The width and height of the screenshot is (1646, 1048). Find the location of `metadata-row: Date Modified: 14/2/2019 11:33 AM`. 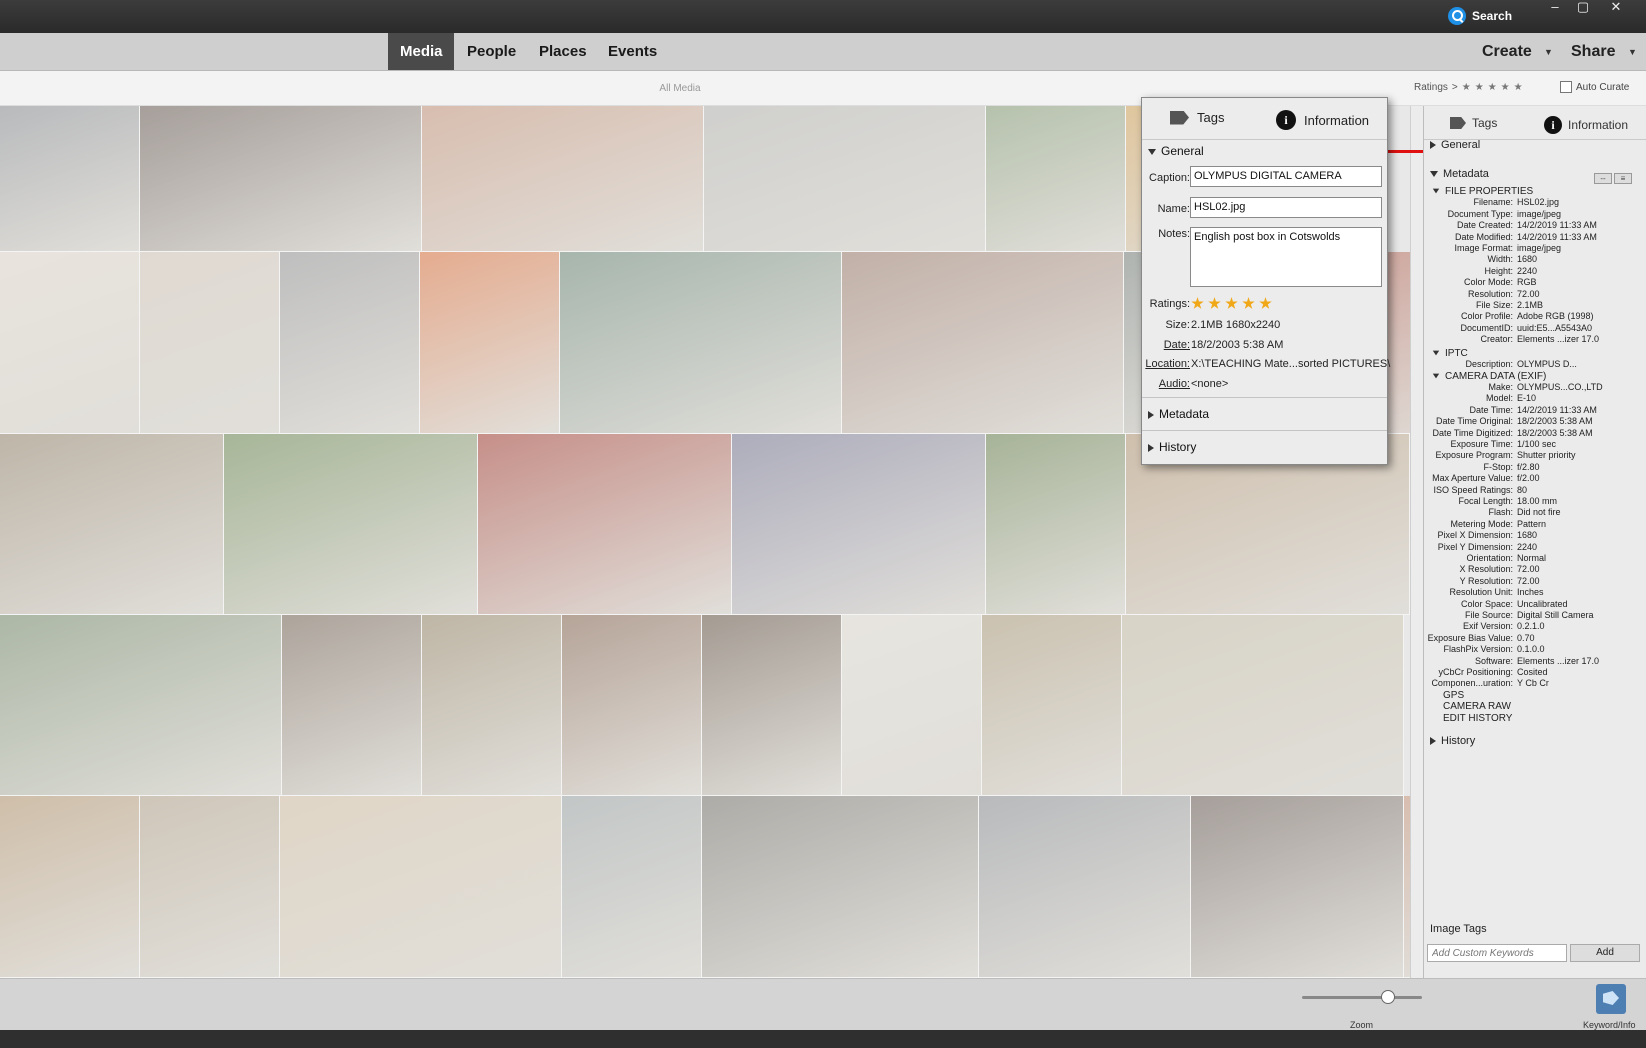

metadata-row: Date Modified: 14/2/2019 11:33 AM is located at coordinates (1535, 237).